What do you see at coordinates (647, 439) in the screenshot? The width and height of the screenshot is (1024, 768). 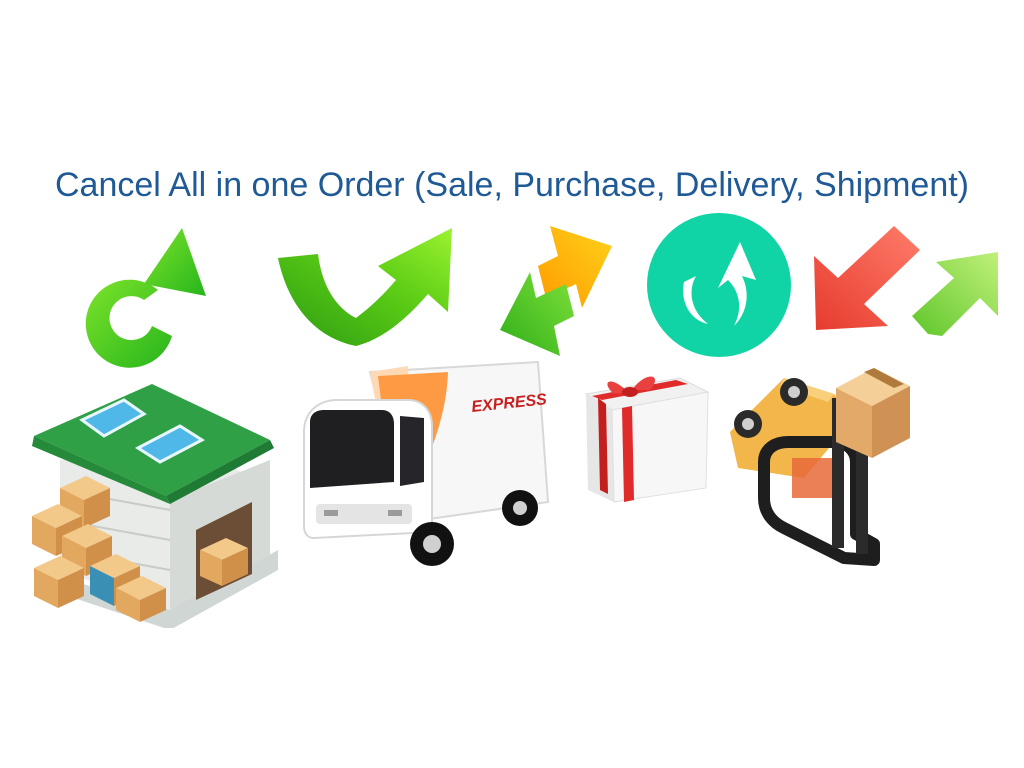 I see `gift-box-icon` at bounding box center [647, 439].